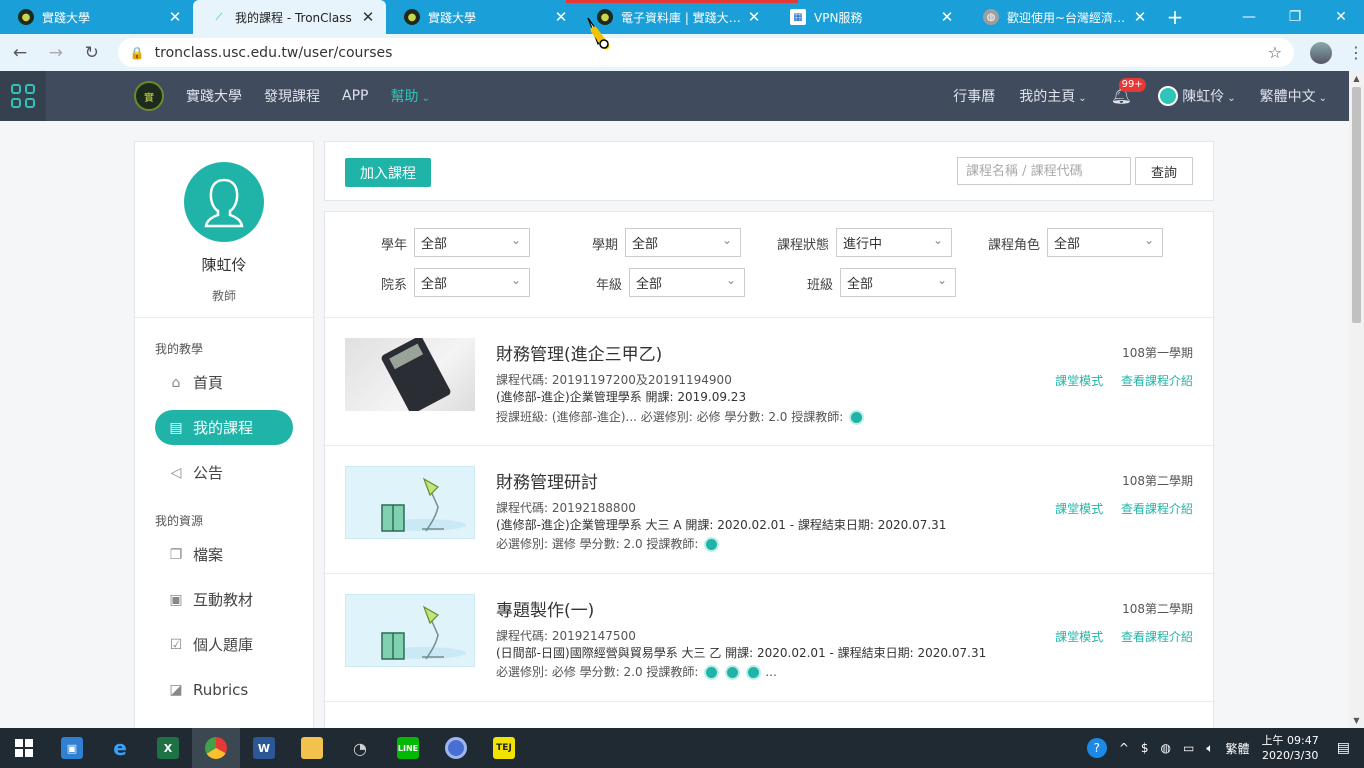 This screenshot has width=1364, height=768. Describe the element at coordinates (472, 282) in the screenshot. I see `filter-select-department: 全部 ⌄` at that location.